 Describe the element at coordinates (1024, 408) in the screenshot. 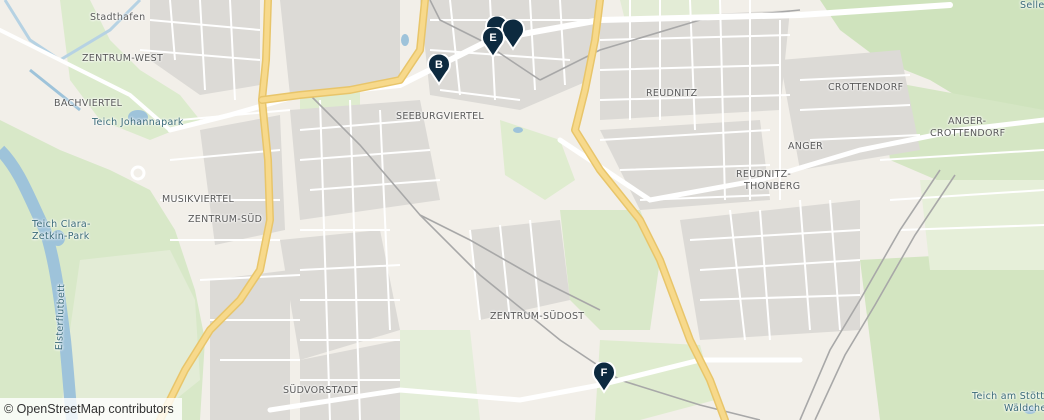

I see `water-label-teich-stoett-2: Wäldche` at that location.